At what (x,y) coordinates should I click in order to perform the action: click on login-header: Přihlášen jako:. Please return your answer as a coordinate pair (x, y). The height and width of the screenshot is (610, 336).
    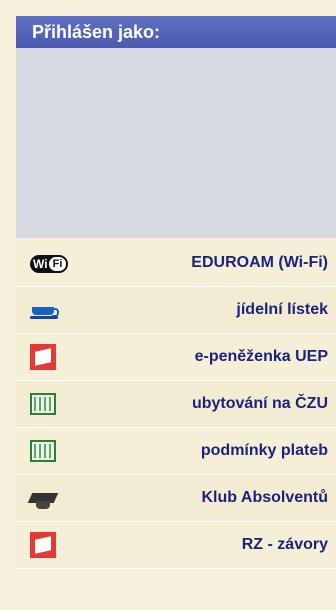
    Looking at the image, I should click on (176, 32).